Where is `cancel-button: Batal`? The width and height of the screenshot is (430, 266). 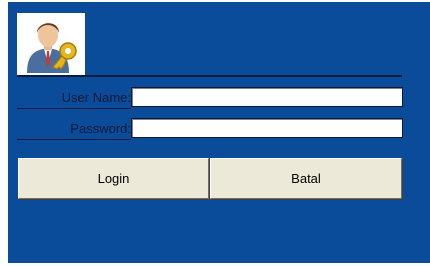
cancel-button: Batal is located at coordinates (306, 178).